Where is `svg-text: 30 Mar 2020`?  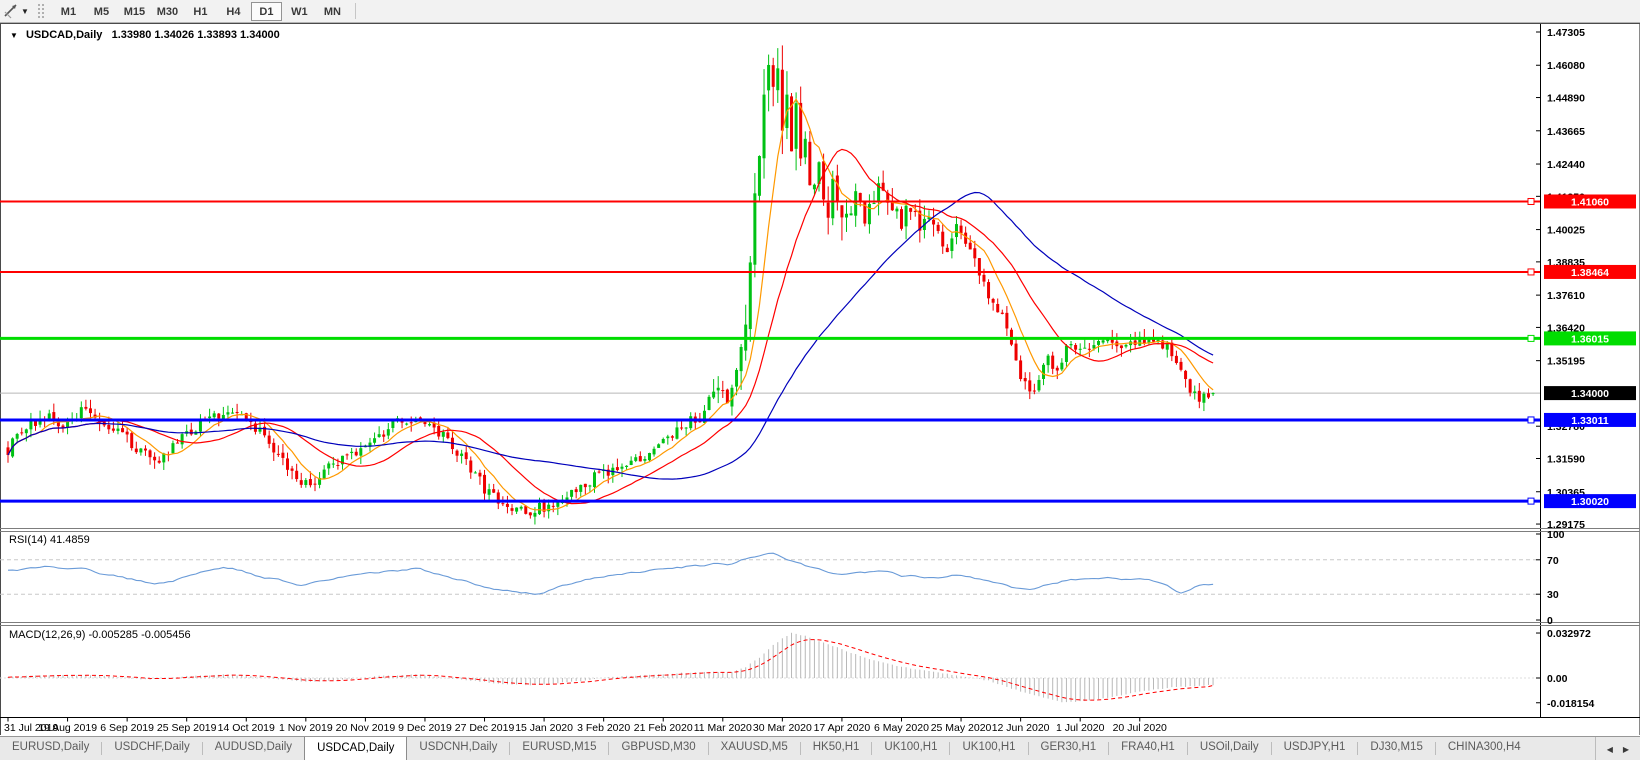 svg-text: 30 Mar 2020 is located at coordinates (782, 728).